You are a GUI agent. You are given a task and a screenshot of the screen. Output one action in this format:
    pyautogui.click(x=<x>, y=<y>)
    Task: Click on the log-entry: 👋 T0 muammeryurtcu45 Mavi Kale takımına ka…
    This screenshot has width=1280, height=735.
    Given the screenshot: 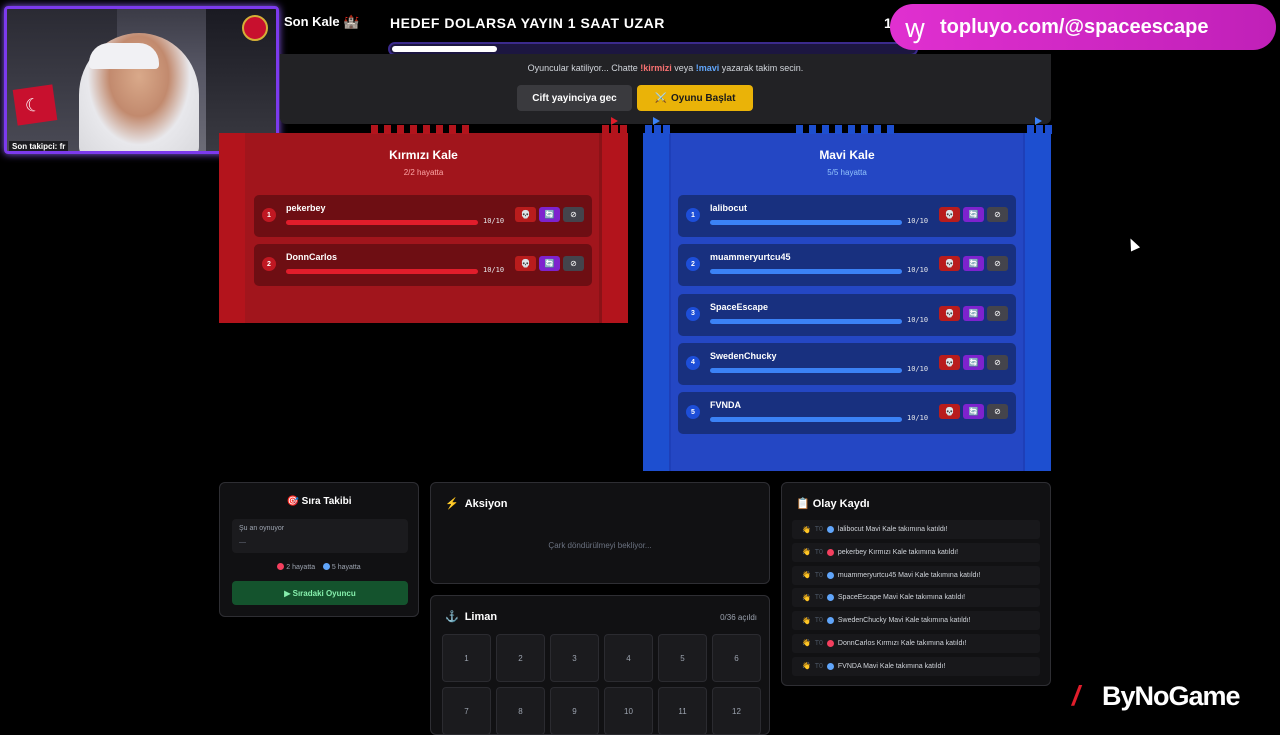 What is the action you would take?
    pyautogui.click(x=916, y=575)
    